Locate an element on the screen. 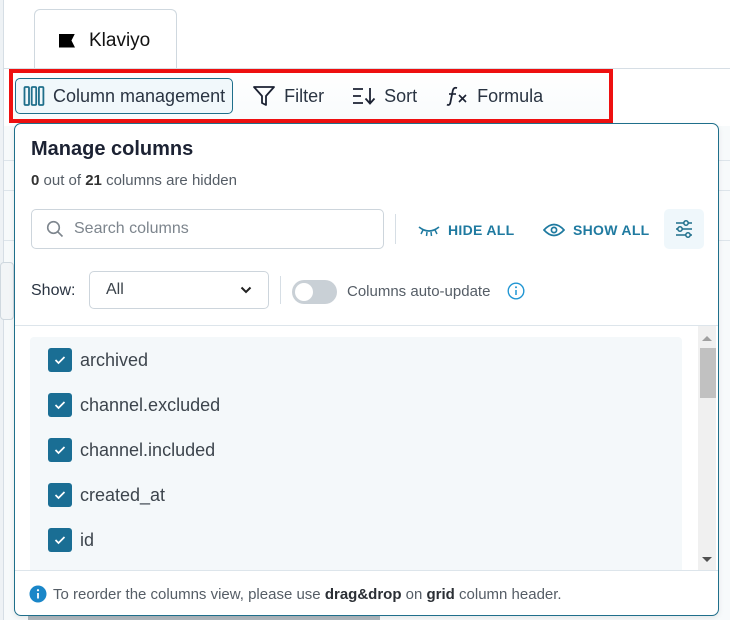 This screenshot has width=730, height=620. tab-label: Klaviyo is located at coordinates (120, 40).